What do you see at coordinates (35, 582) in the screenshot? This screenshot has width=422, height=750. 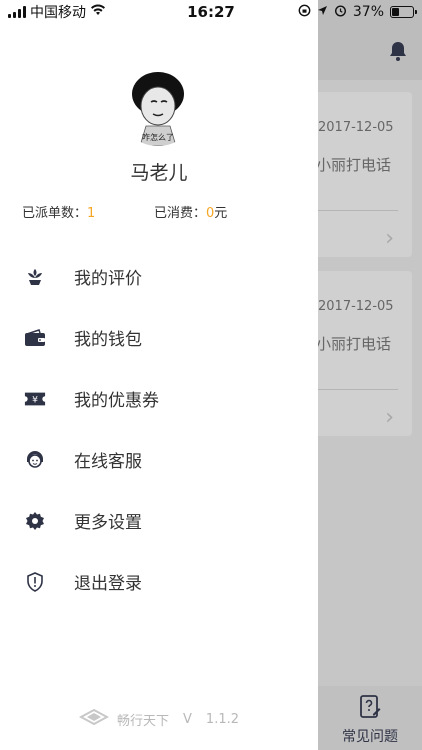 I see `shield-exclamation-icon` at bounding box center [35, 582].